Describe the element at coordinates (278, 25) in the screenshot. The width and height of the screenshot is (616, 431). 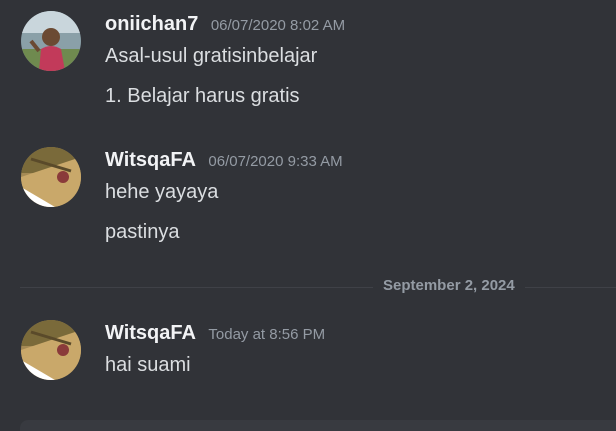
I see `timestamp: 06/07/2020 8:02 AM` at that location.